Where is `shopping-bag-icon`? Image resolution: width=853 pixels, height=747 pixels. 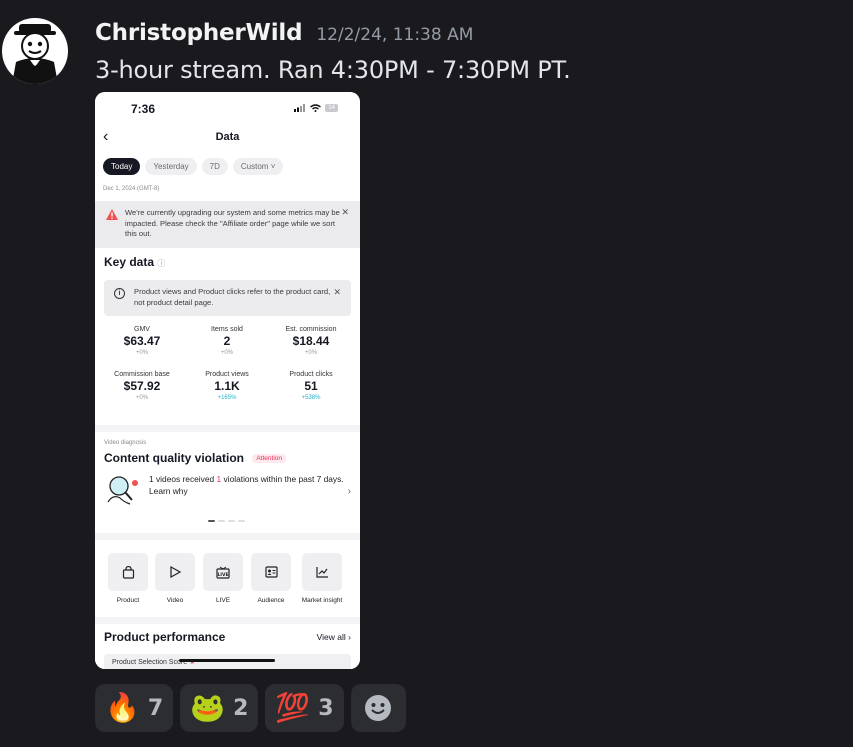
shopping-bag-icon is located at coordinates (128, 572).